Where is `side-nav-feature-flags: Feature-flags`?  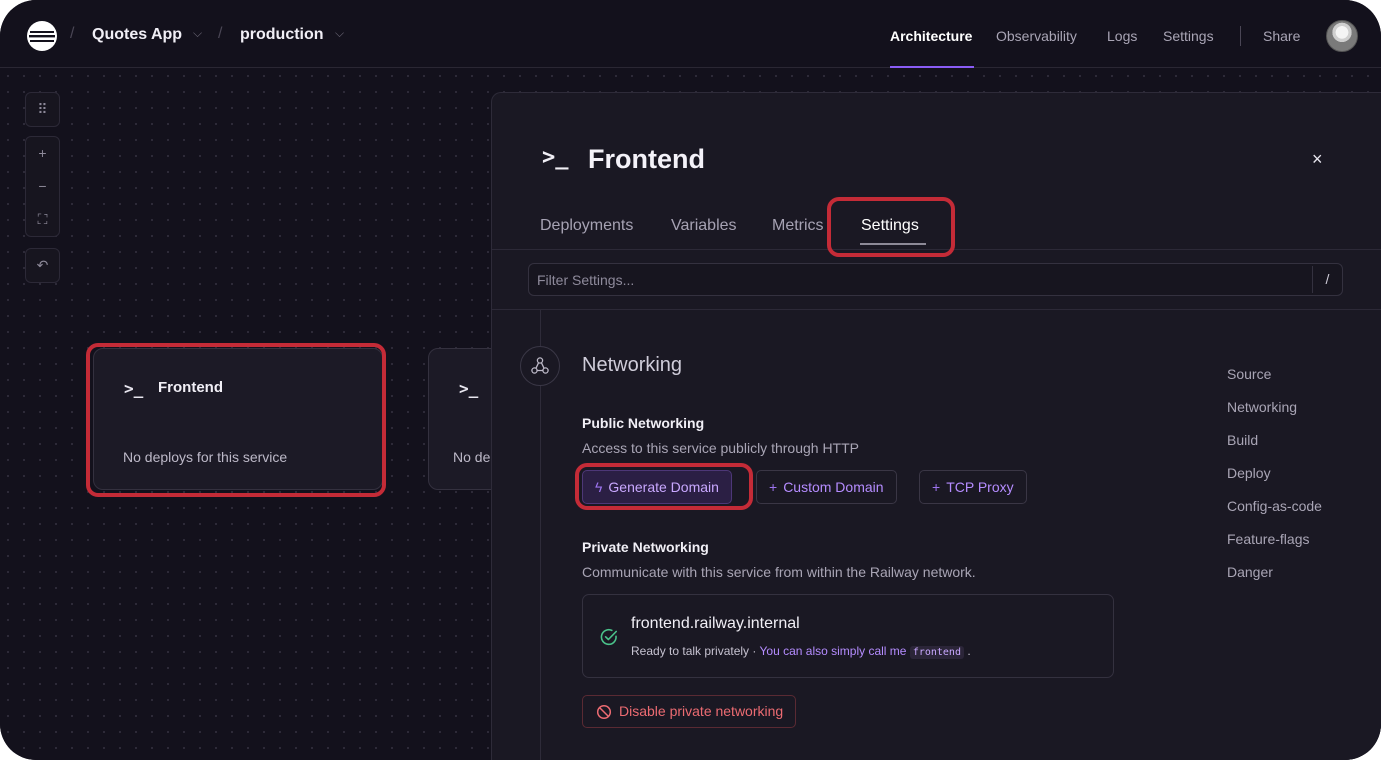
side-nav-feature-flags: Feature-flags is located at coordinates (1268, 539).